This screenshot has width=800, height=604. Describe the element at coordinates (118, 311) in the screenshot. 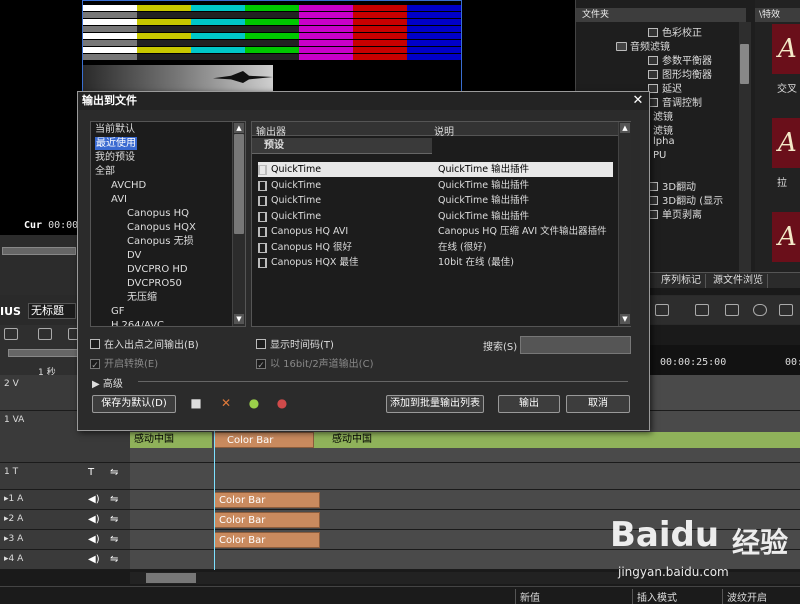

I see `category-item: GF` at that location.